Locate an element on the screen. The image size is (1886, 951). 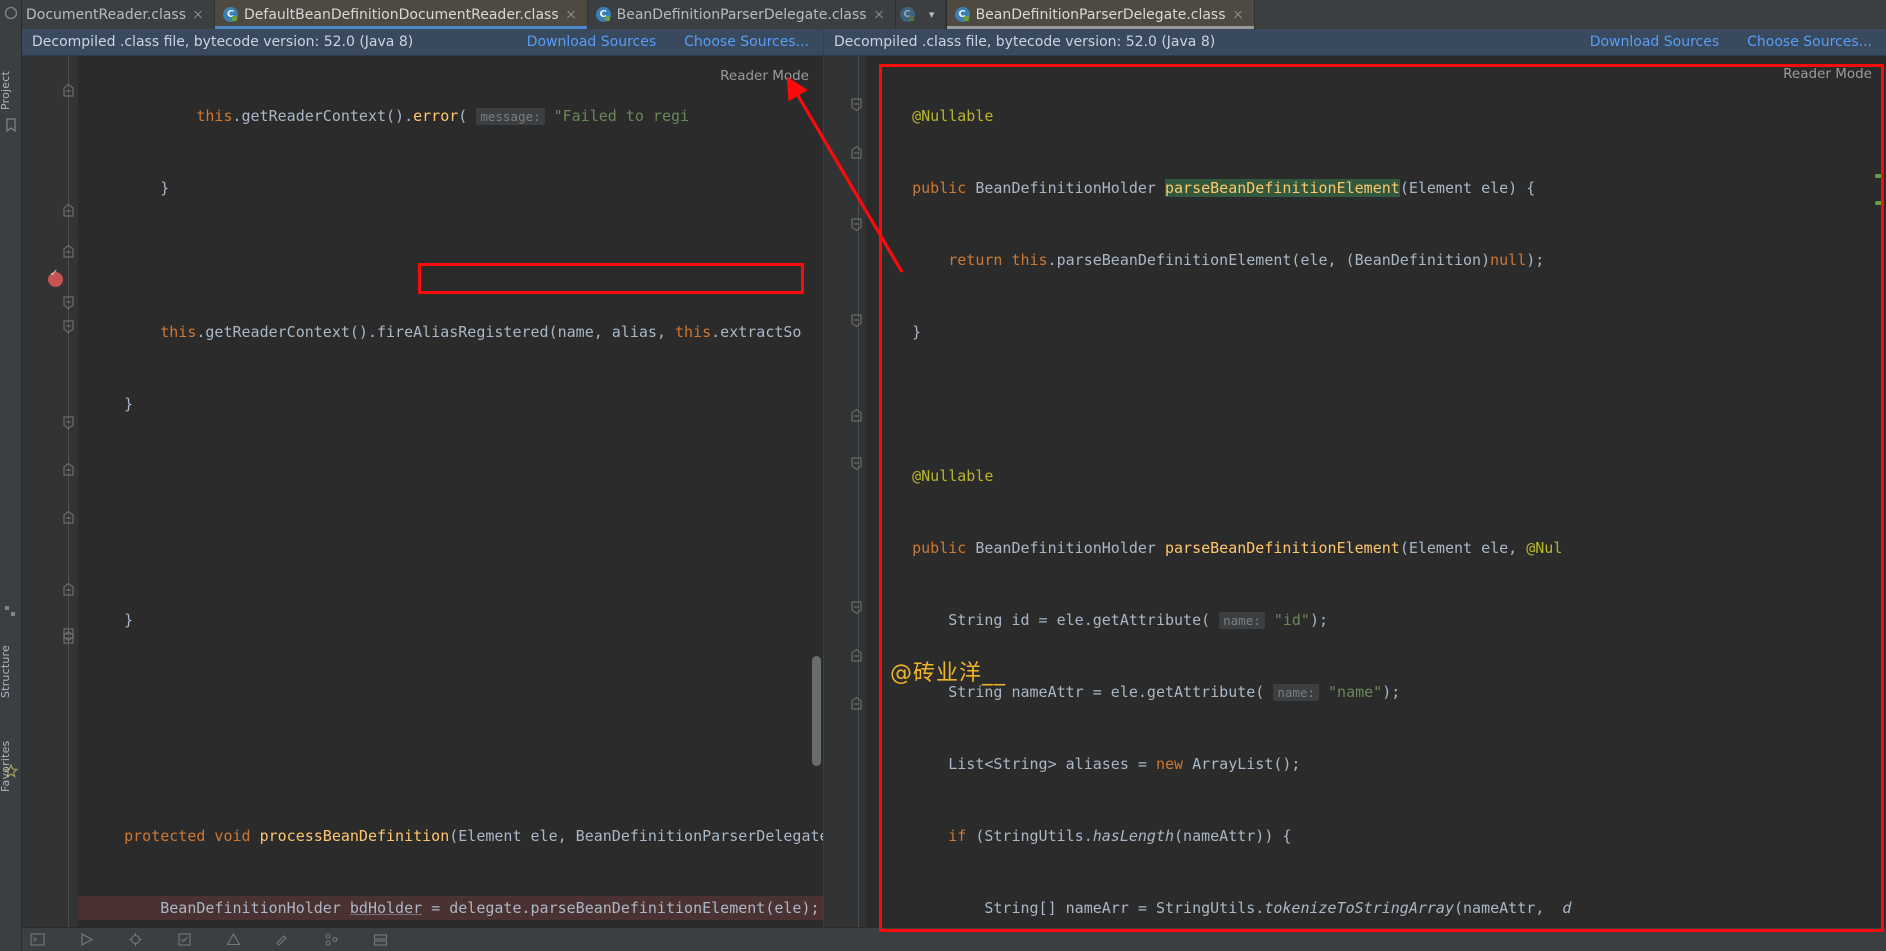
build-icon is located at coordinates (282, 939).